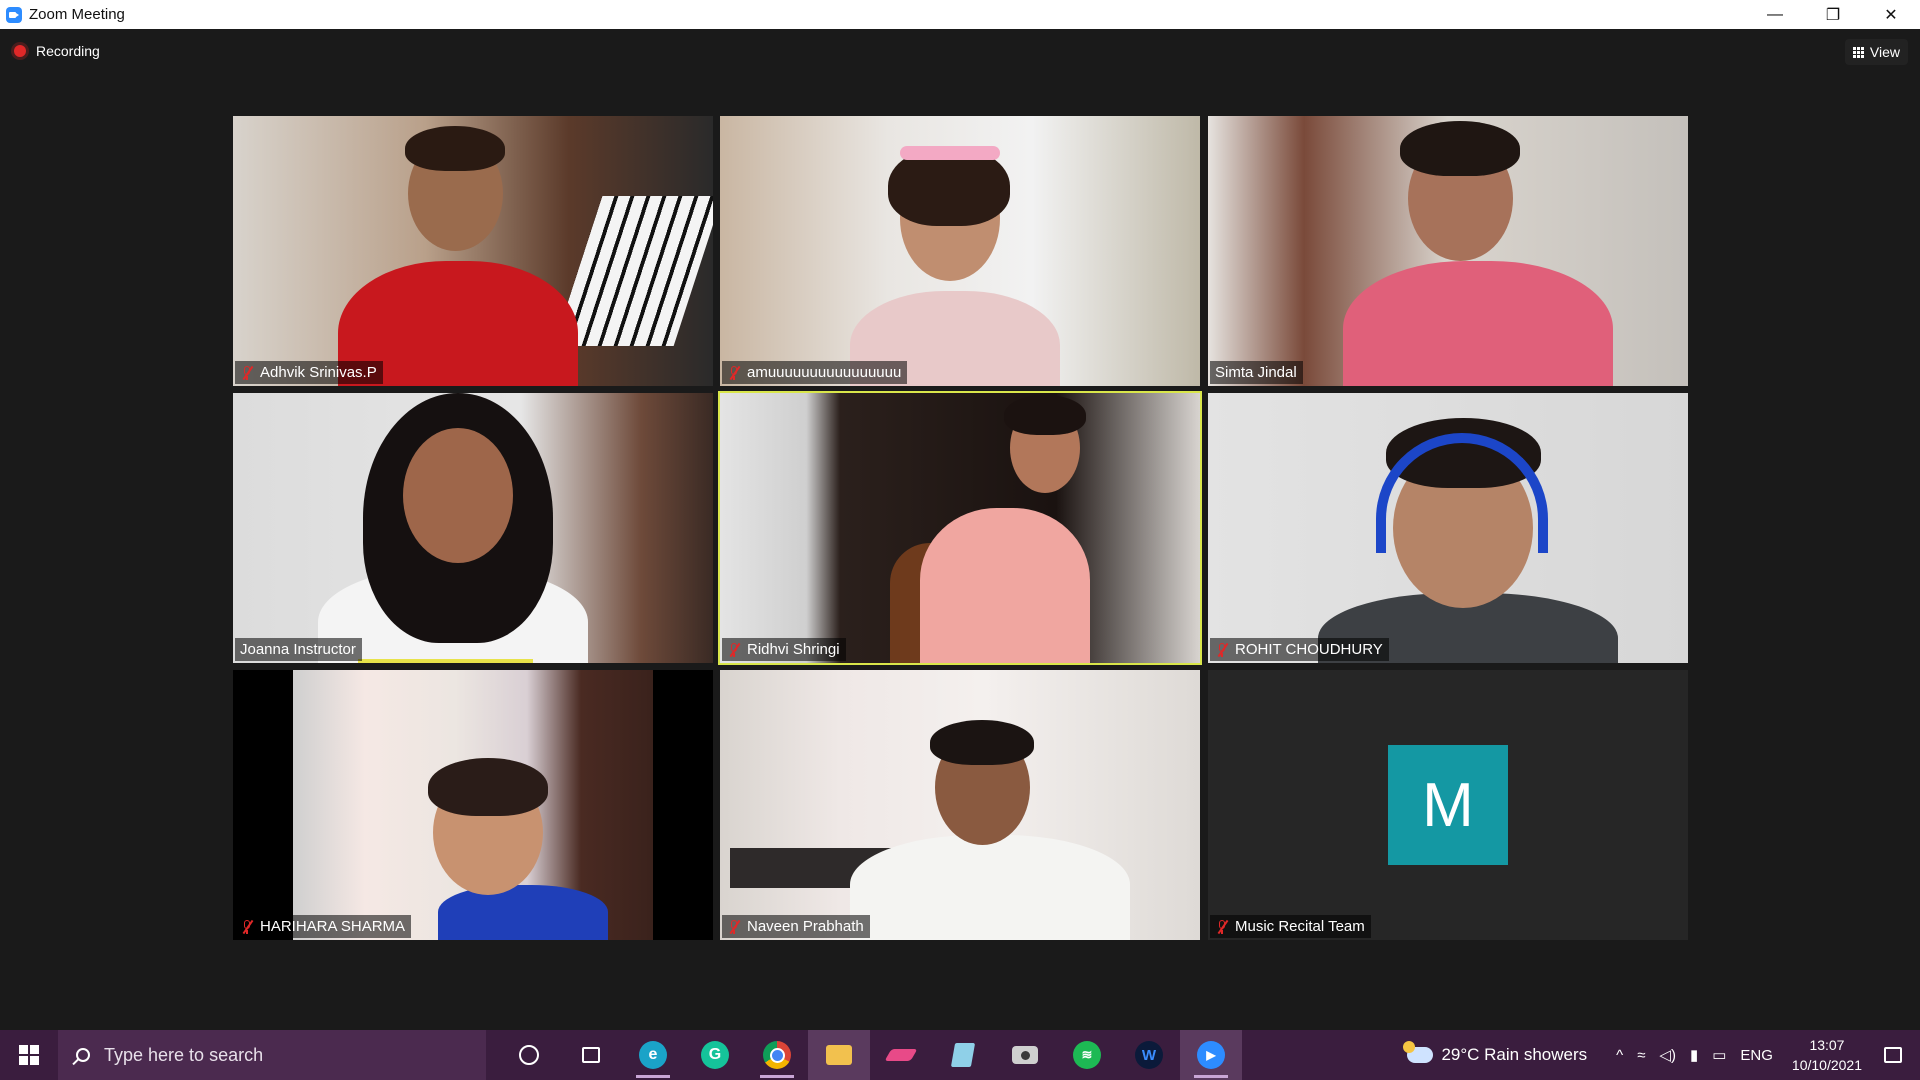 The image size is (1920, 1080). I want to click on video-tile: HARIHARA SHARMA, so click(473, 805).